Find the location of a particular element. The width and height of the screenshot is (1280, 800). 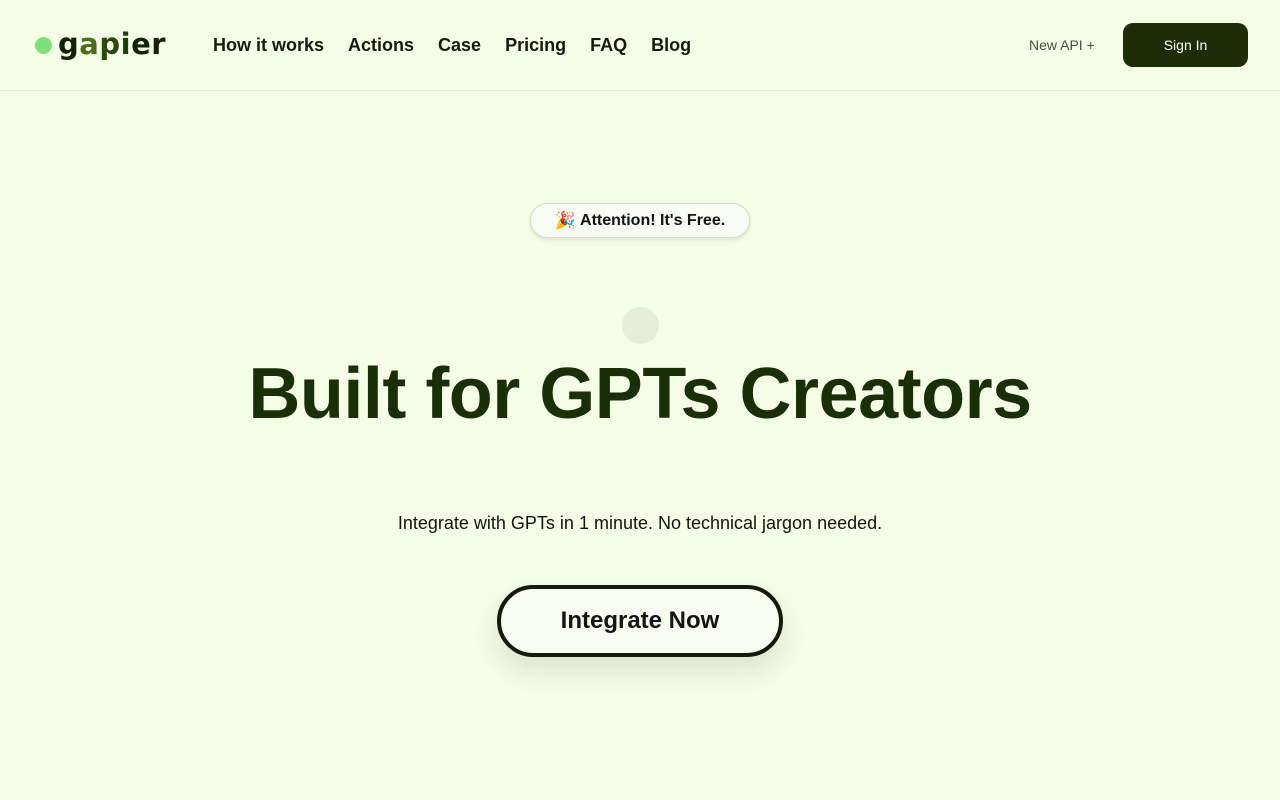

sign-in-button: Sign In is located at coordinates (1185, 45).